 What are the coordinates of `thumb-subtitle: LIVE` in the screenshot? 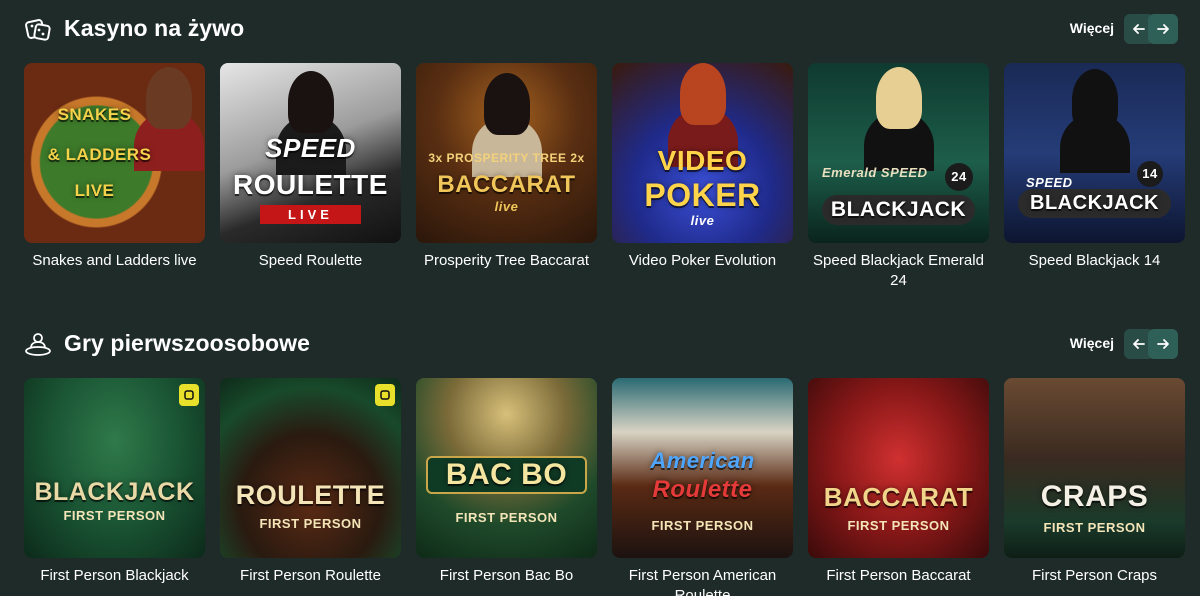 It's located at (310, 214).